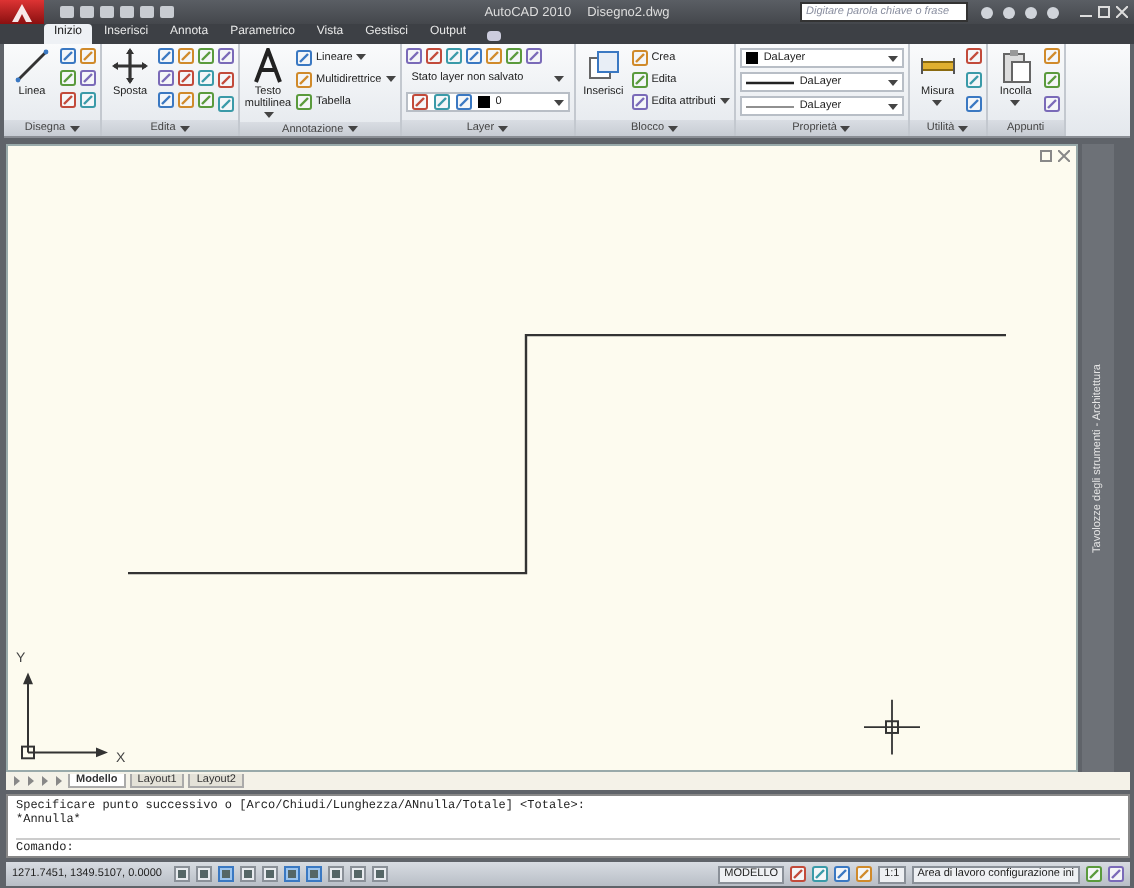 The height and width of the screenshot is (888, 1134). Describe the element at coordinates (130, 66) in the screenshot. I see `move-arrows-icon` at that location.